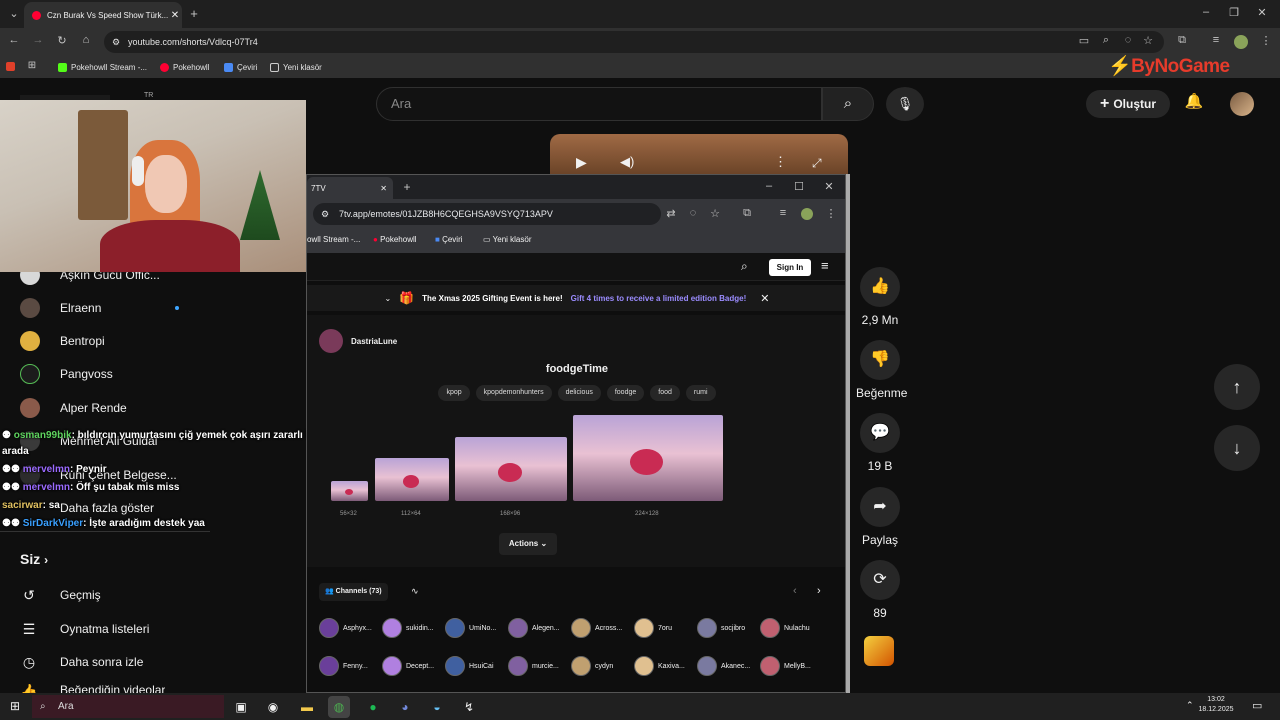 The image size is (1280, 720). I want to click on translate-icon: ⇄, so click(671, 213).